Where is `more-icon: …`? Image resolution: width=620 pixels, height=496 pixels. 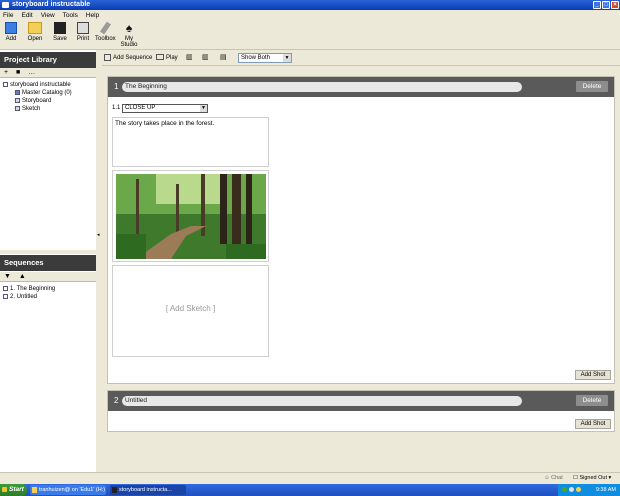 more-icon: … is located at coordinates (31, 72).